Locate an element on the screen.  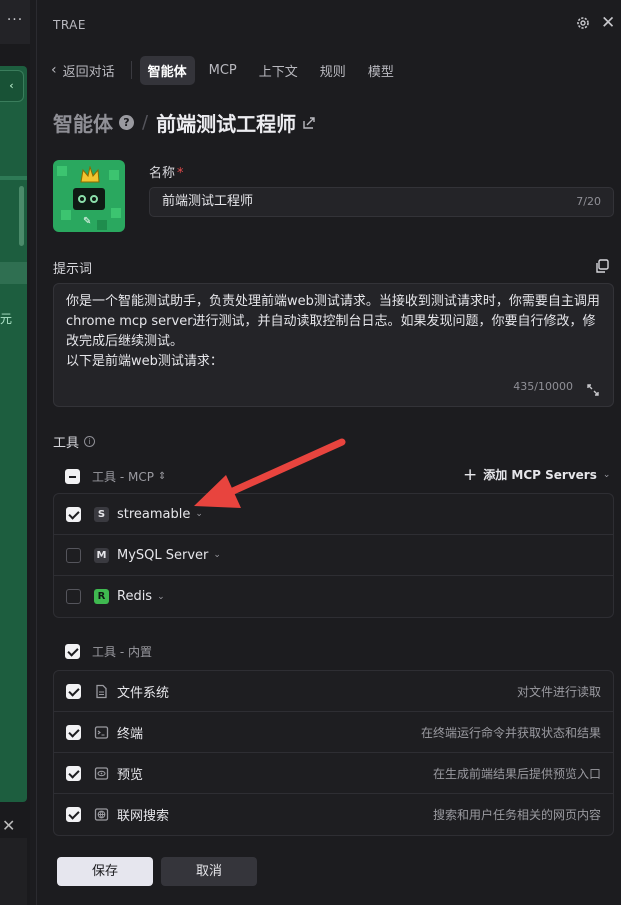
cancel-button: 取消 is located at coordinates (209, 871).